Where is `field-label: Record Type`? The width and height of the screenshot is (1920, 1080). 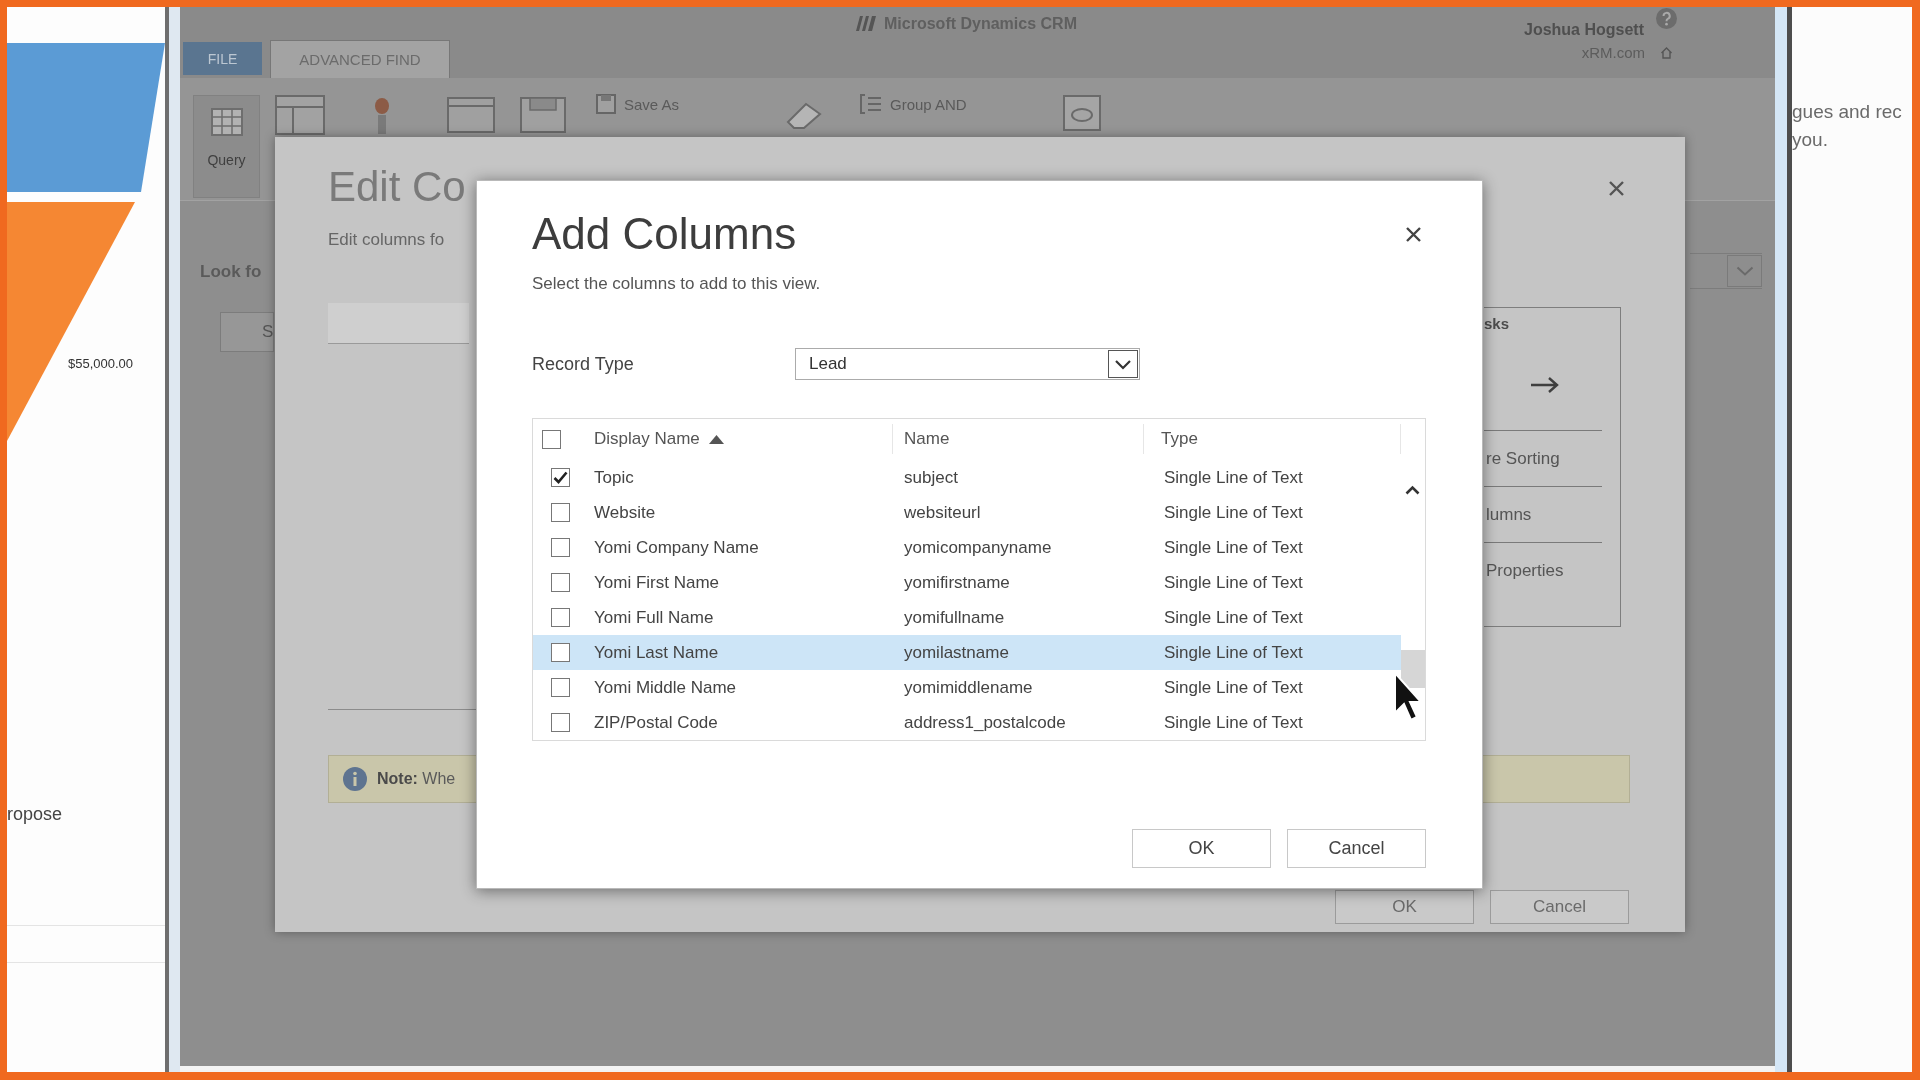 field-label: Record Type is located at coordinates (583, 364).